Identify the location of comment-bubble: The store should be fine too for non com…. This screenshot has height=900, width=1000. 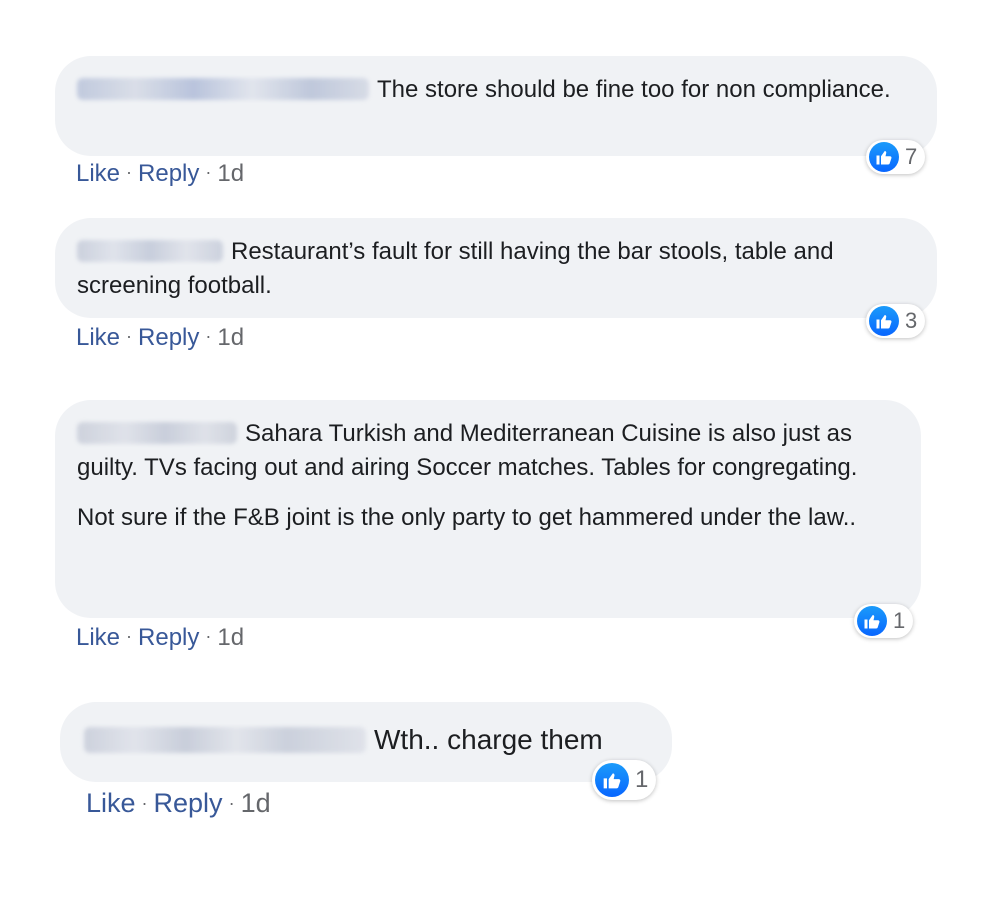
(496, 106).